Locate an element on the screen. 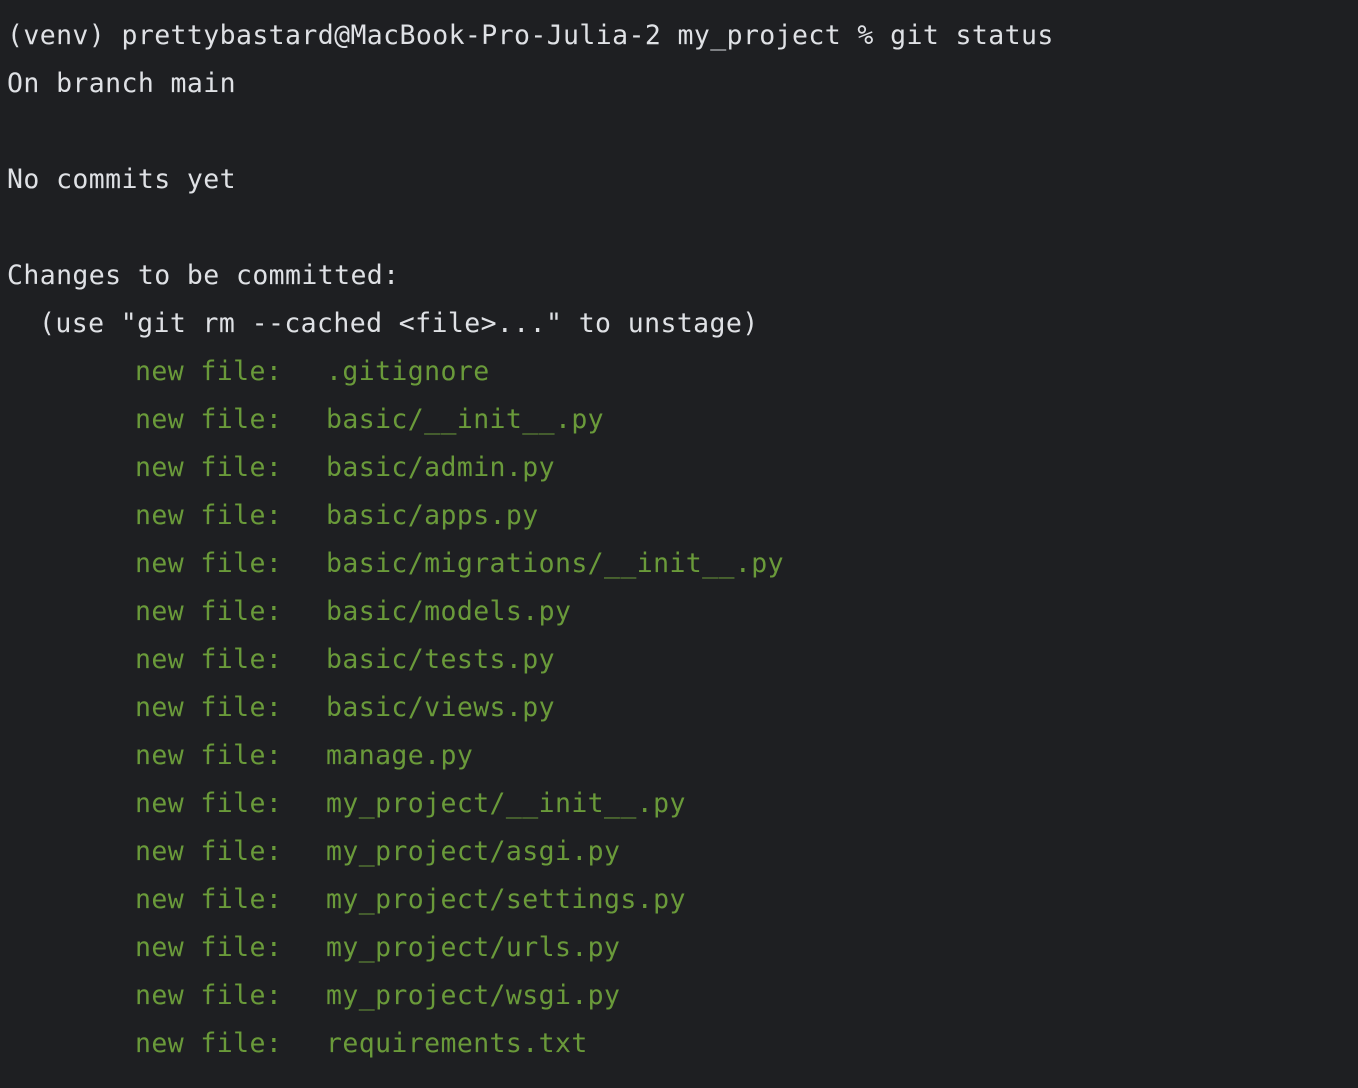 Image resolution: width=1358 pixels, height=1088 pixels. staged-file-row: new file: basic/apps.py is located at coordinates (682, 516).